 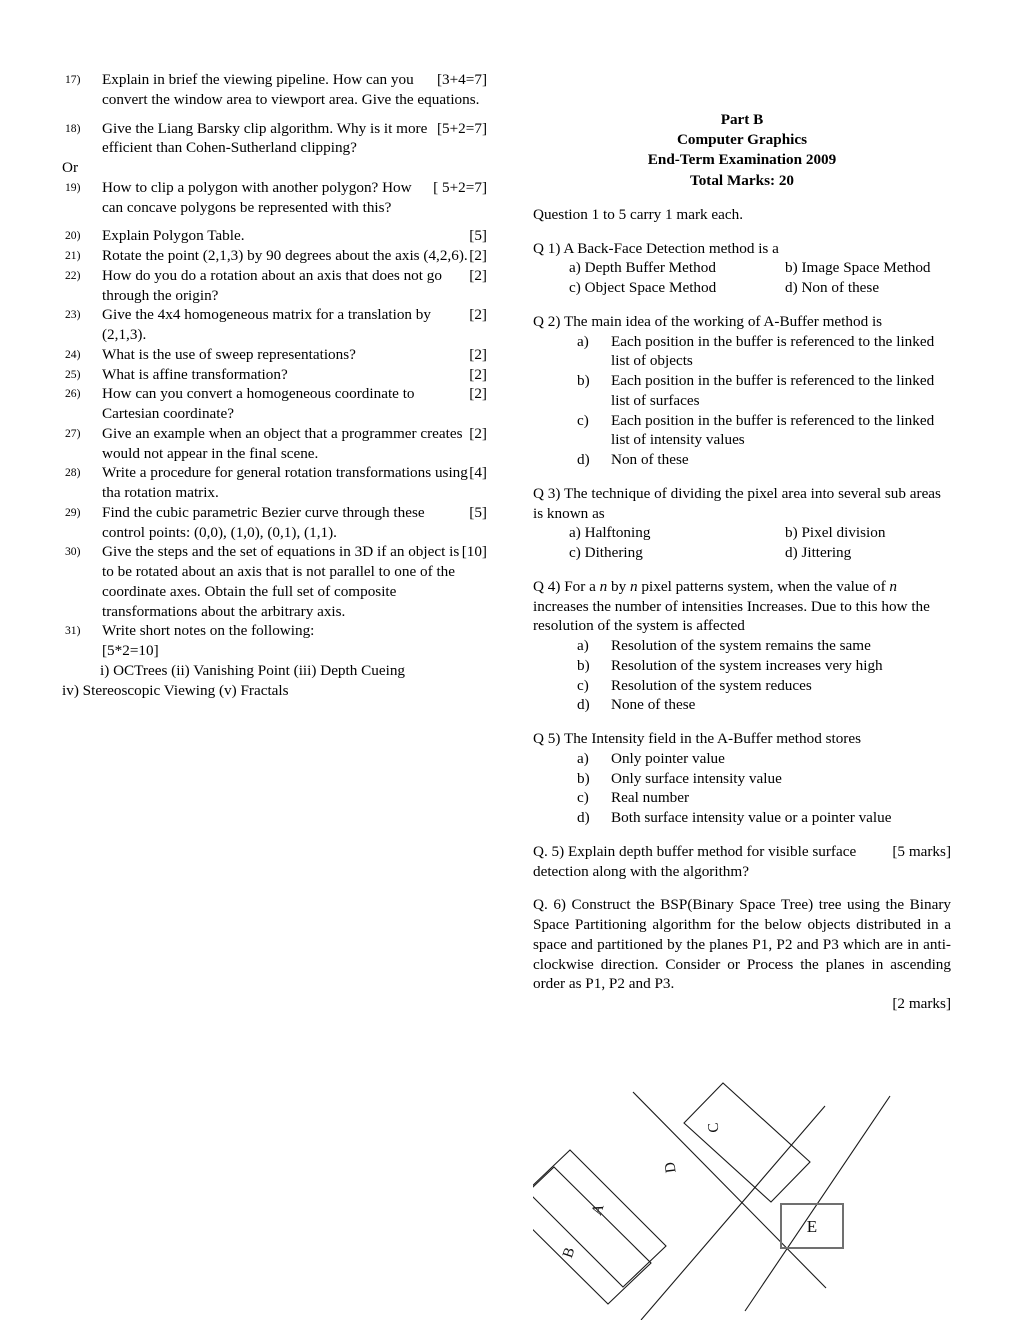 I want to click on question-number: 17), so click(x=73, y=79).